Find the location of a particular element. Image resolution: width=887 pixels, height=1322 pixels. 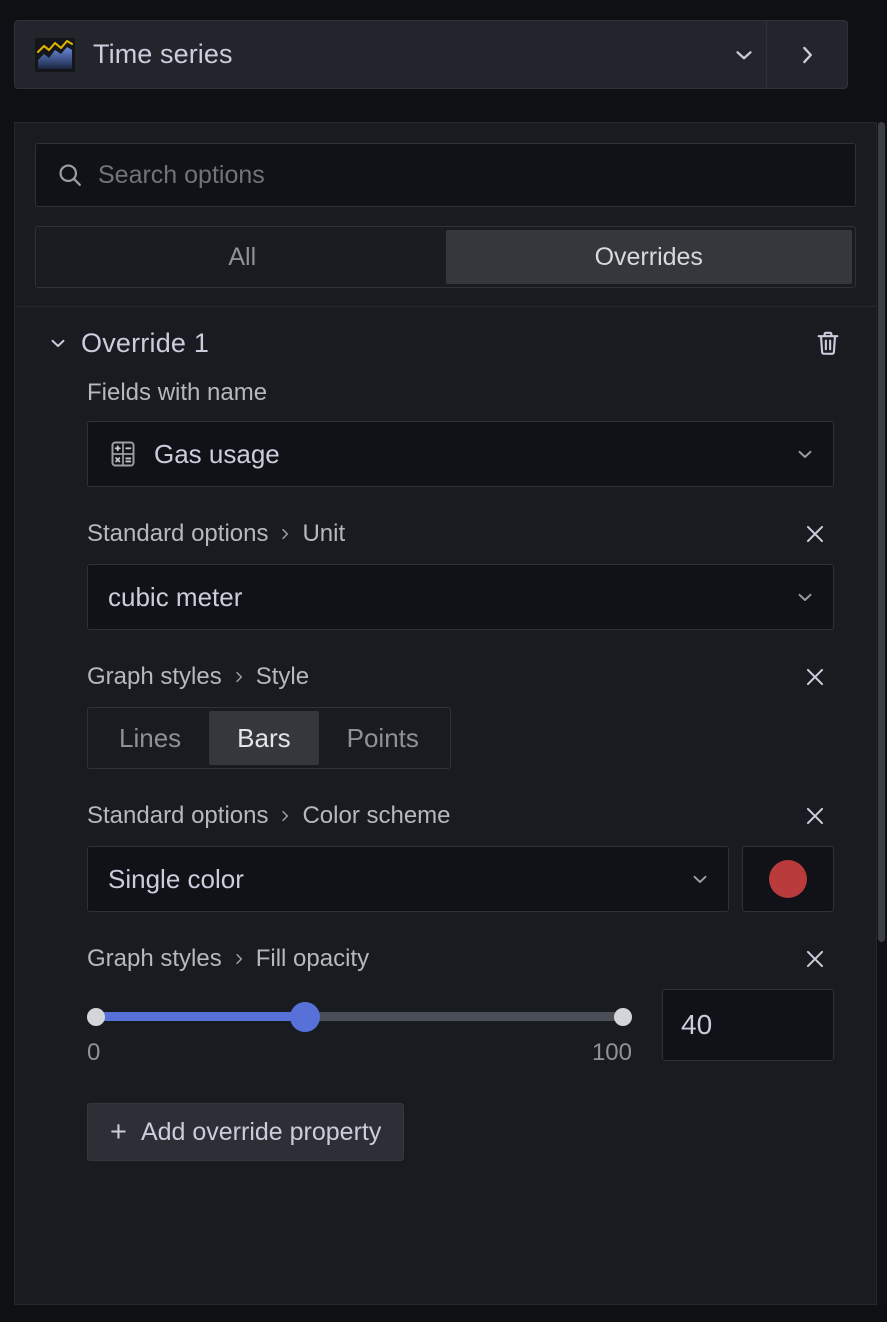

breadcrumb: Standard options Color scheme is located at coordinates (442, 816).